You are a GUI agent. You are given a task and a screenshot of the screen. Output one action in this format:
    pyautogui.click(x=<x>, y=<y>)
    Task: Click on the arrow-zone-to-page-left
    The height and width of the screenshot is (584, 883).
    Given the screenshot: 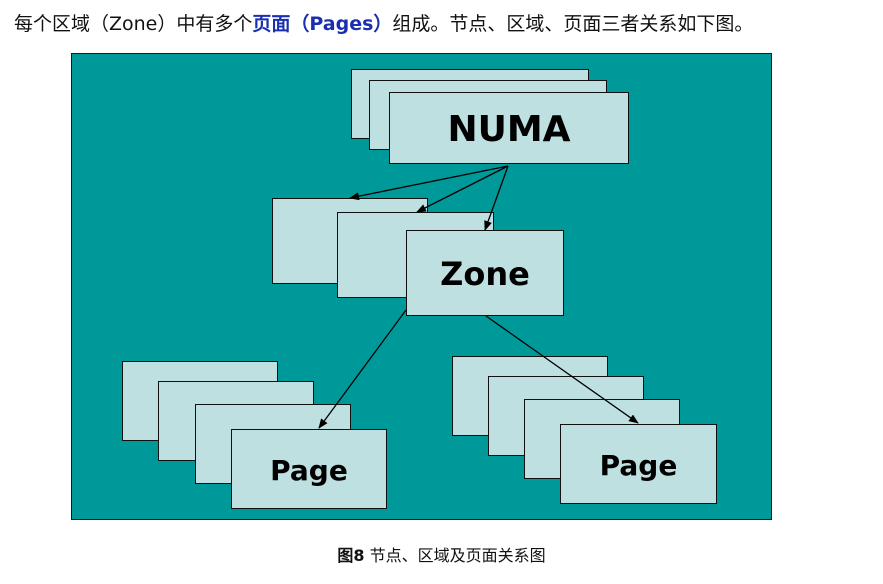 What is the action you would take?
    pyautogui.click(x=362, y=369)
    